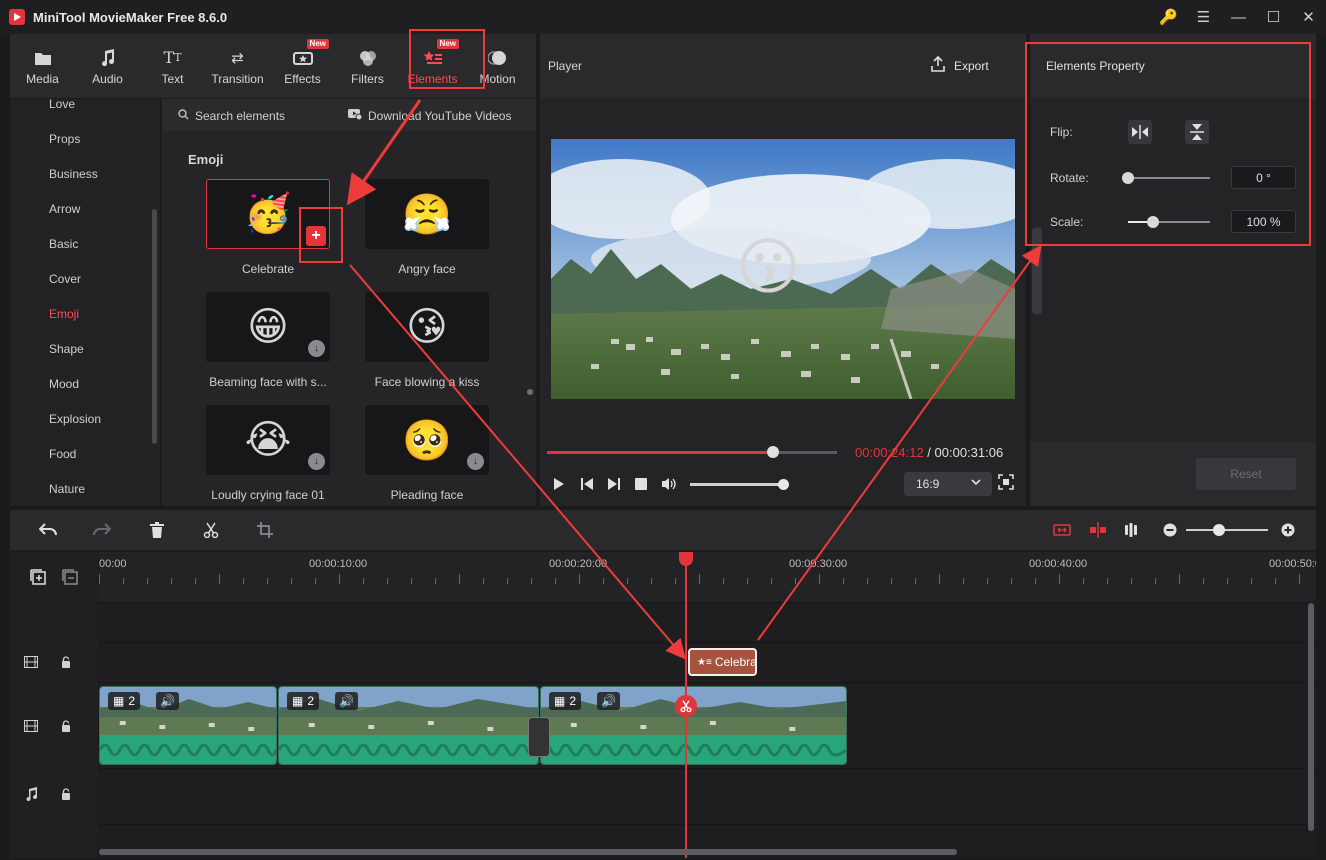  What do you see at coordinates (1168, 17) in the screenshot?
I see `key-icon: 🔑` at bounding box center [1168, 17].